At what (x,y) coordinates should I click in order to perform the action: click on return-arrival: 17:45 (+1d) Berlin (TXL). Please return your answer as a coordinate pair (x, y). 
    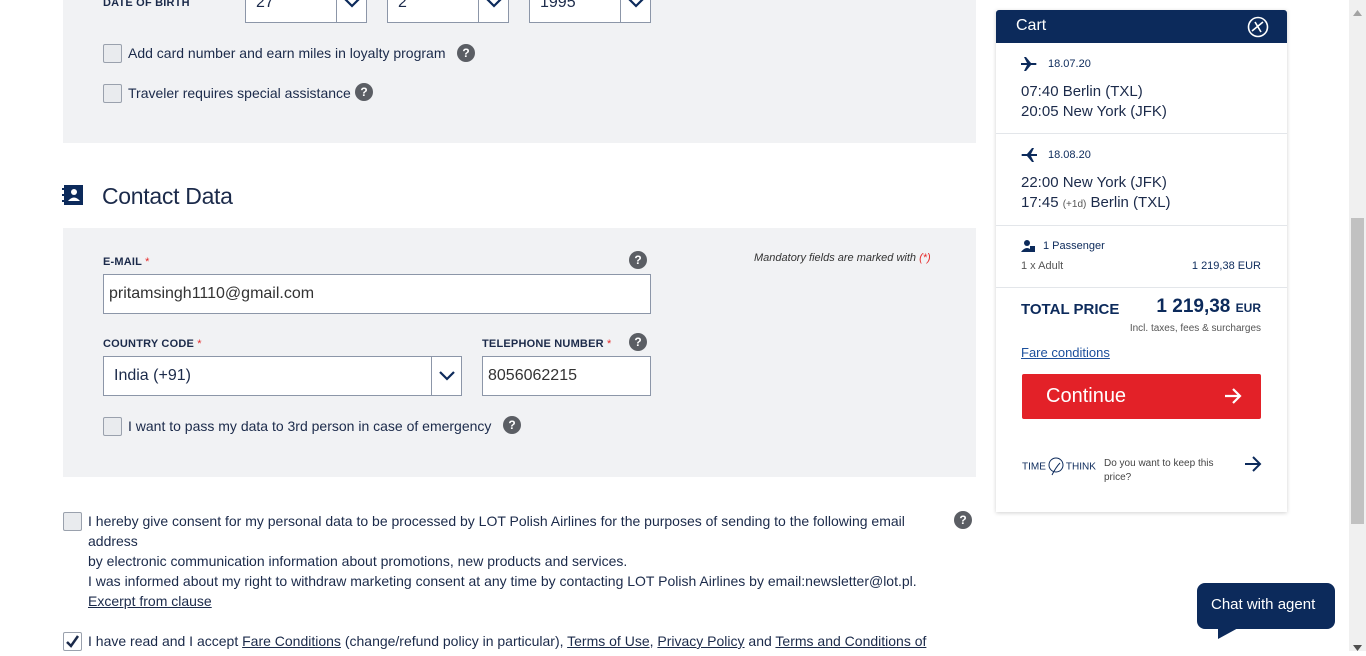
    Looking at the image, I should click on (1096, 202).